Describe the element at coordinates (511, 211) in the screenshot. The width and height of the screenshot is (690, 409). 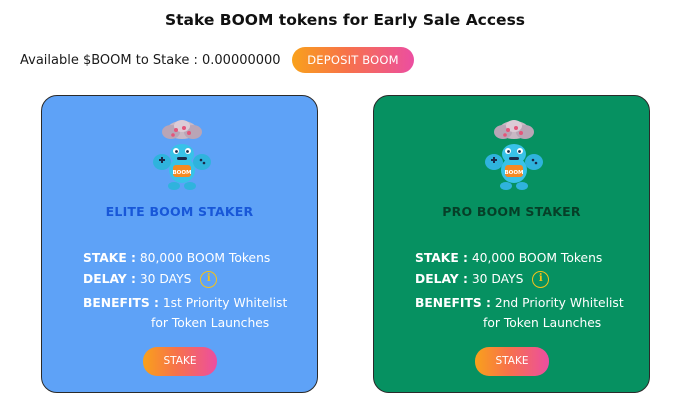
I see `card-title: PRO BOOM STAKER` at that location.